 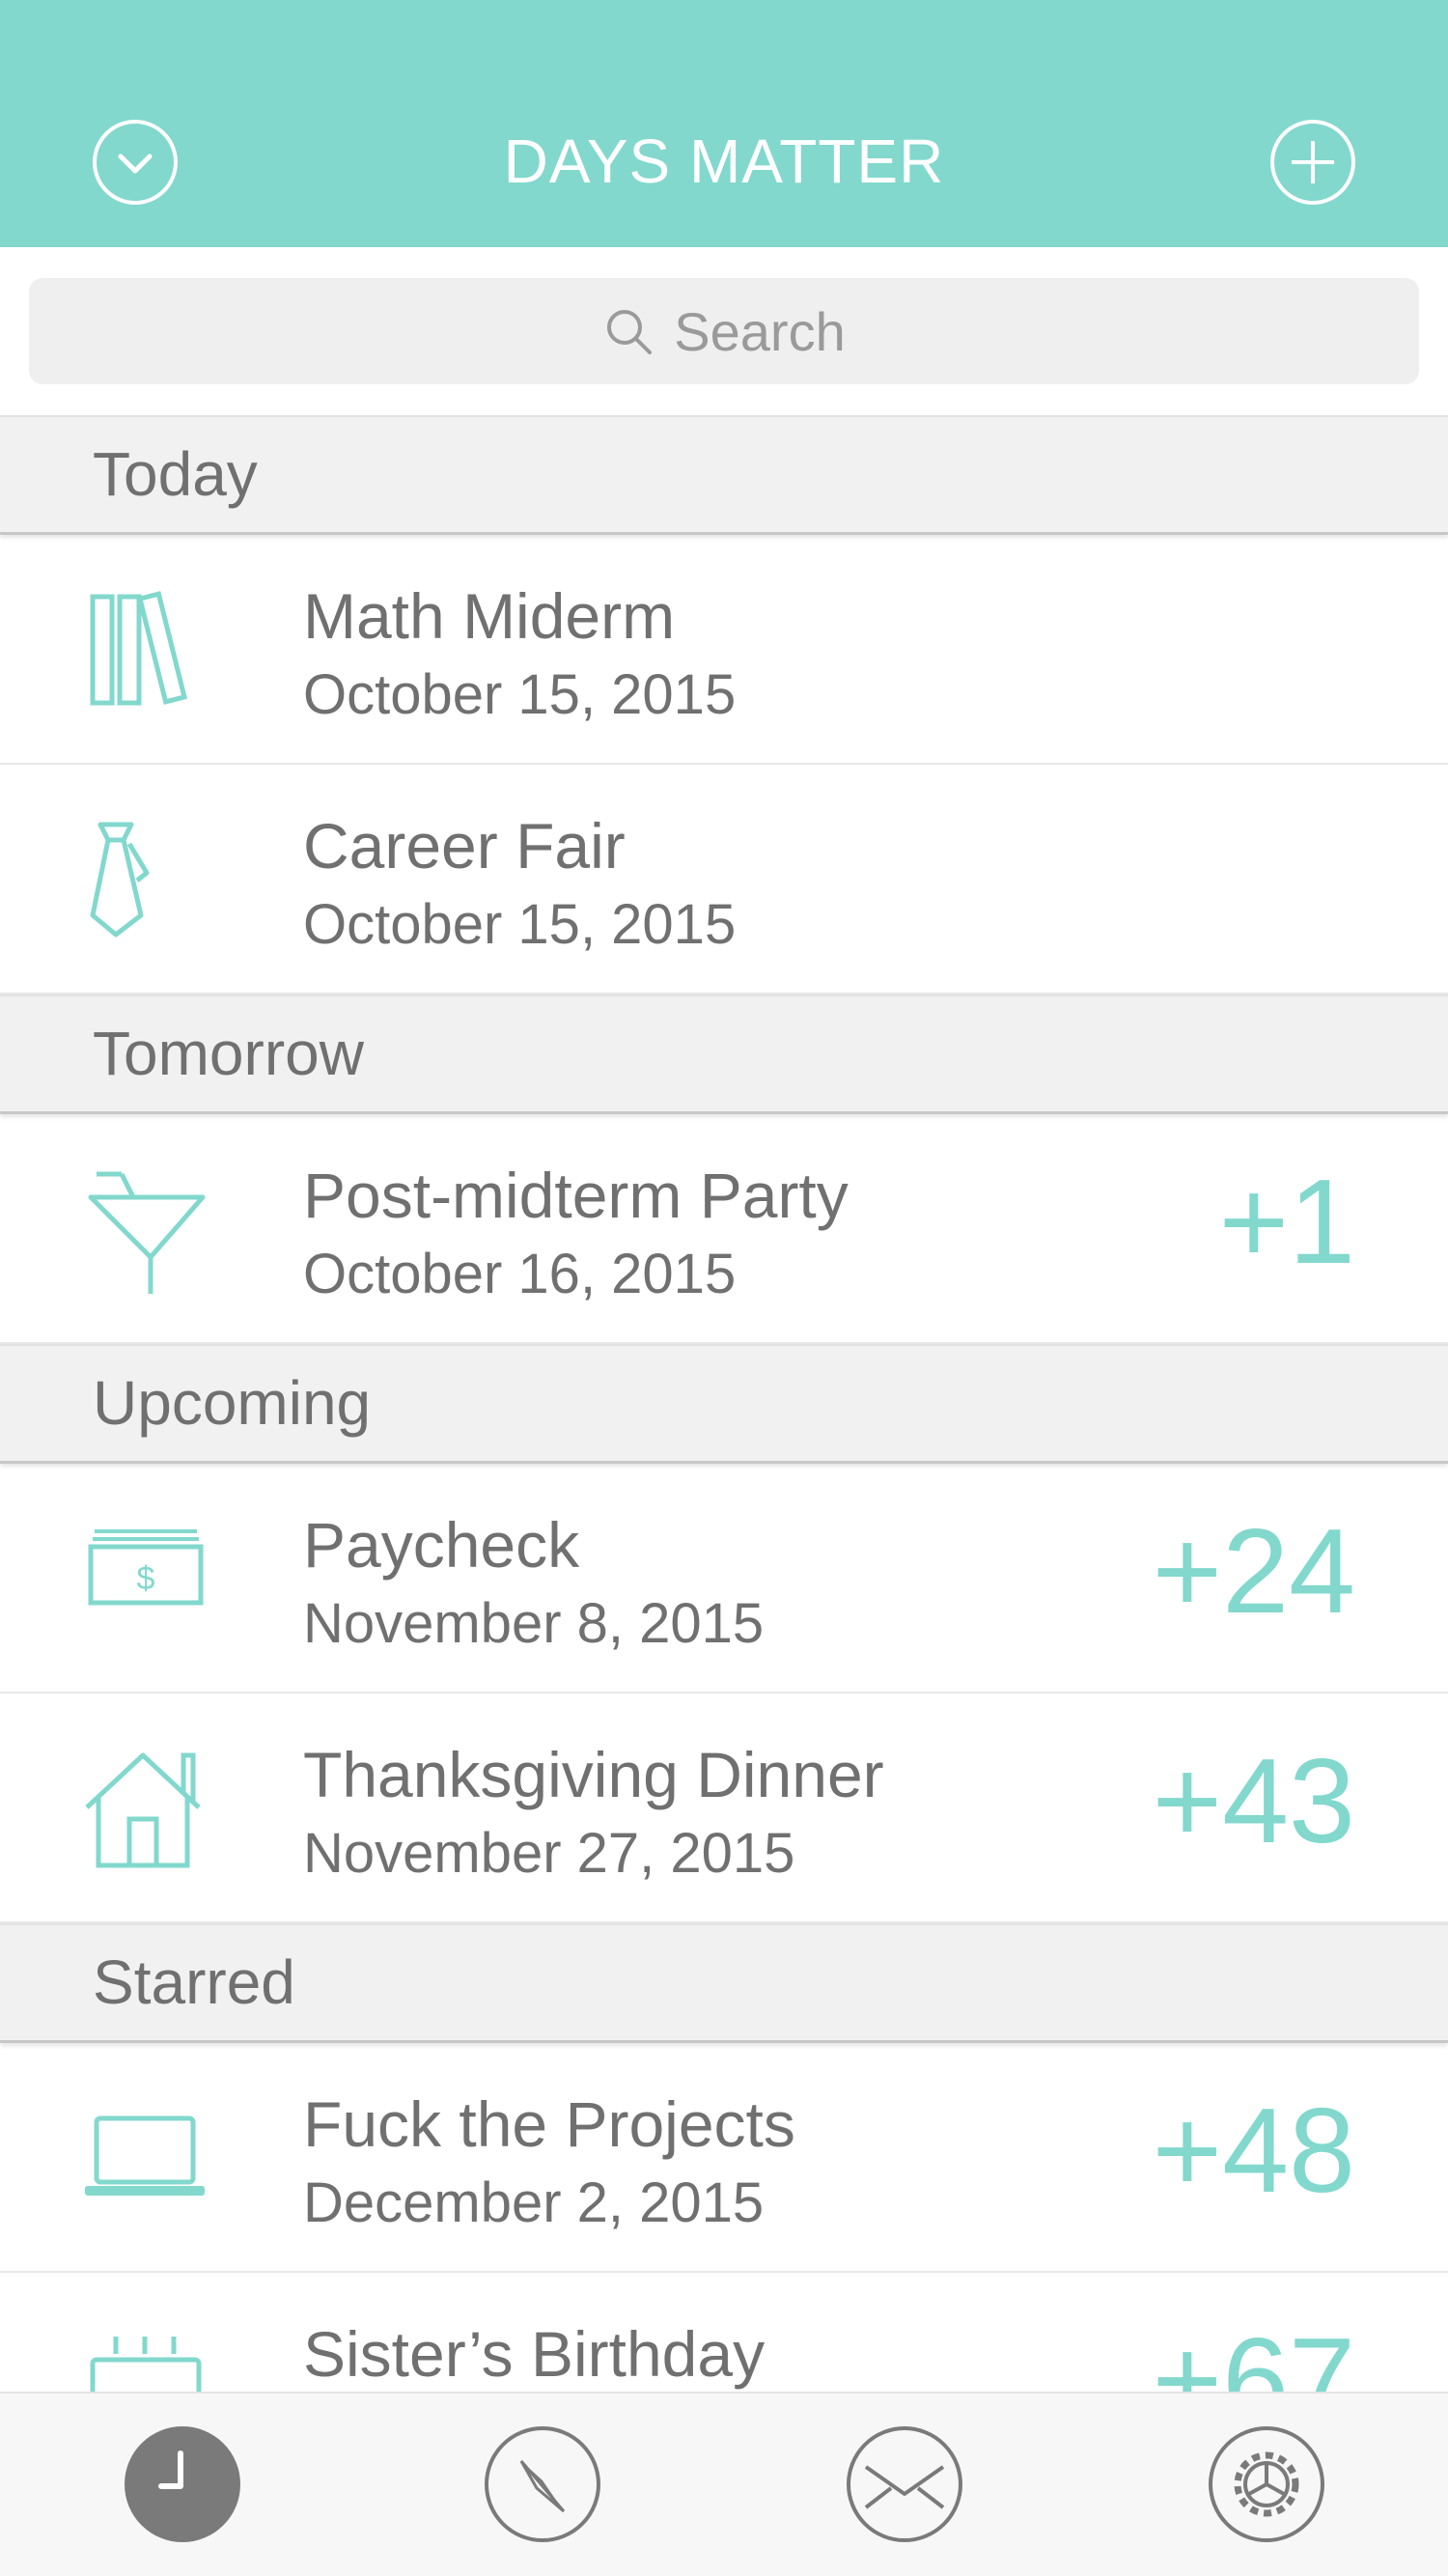 I want to click on search-area: Search, so click(x=724, y=332).